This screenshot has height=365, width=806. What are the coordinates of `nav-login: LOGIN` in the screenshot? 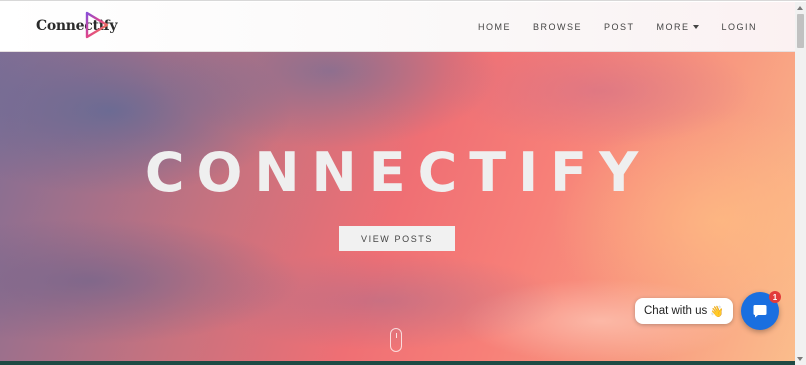 It's located at (739, 27).